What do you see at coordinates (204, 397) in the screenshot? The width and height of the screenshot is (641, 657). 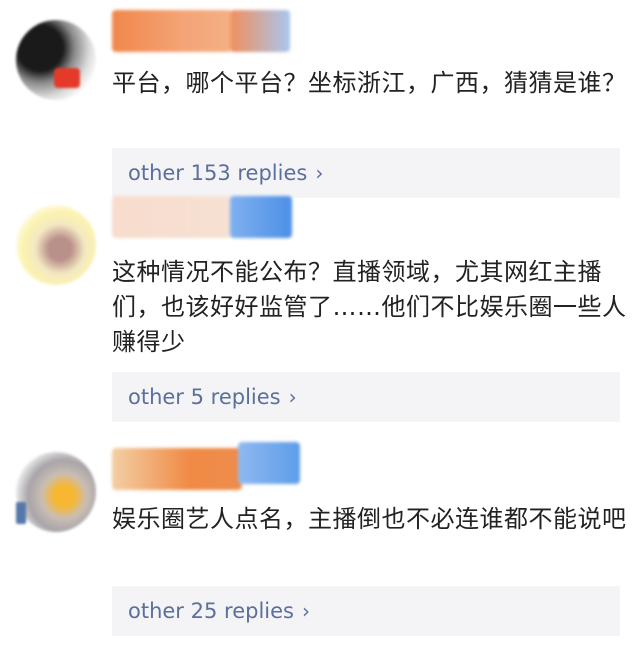 I see `replies-label: other 5 replies` at bounding box center [204, 397].